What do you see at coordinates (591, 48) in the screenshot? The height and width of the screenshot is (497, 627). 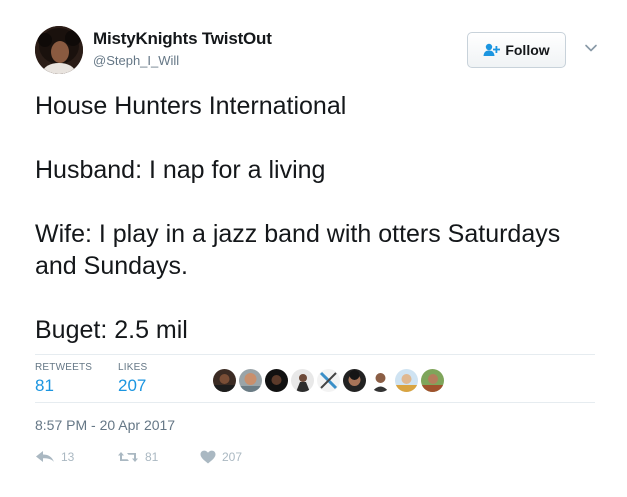 I see `chevron-down-icon` at bounding box center [591, 48].